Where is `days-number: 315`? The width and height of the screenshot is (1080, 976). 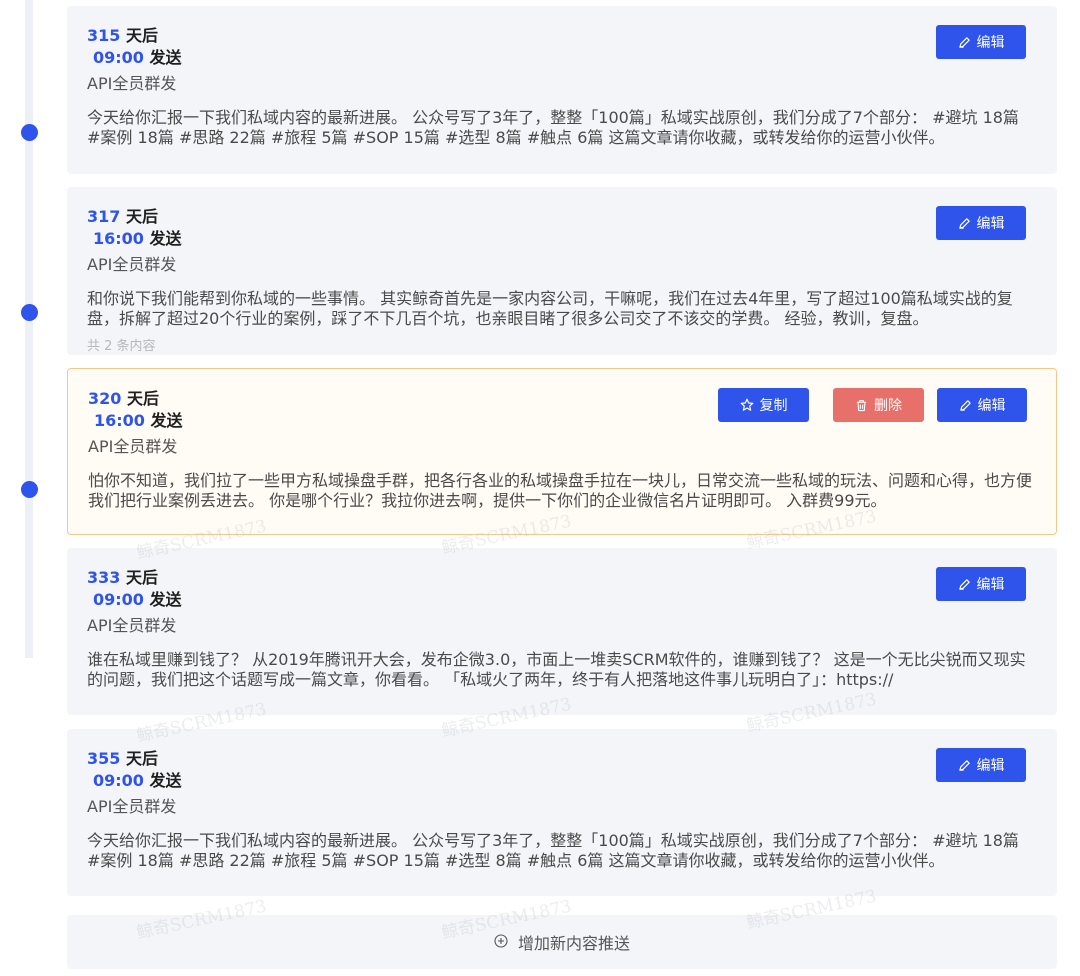 days-number: 315 is located at coordinates (104, 35).